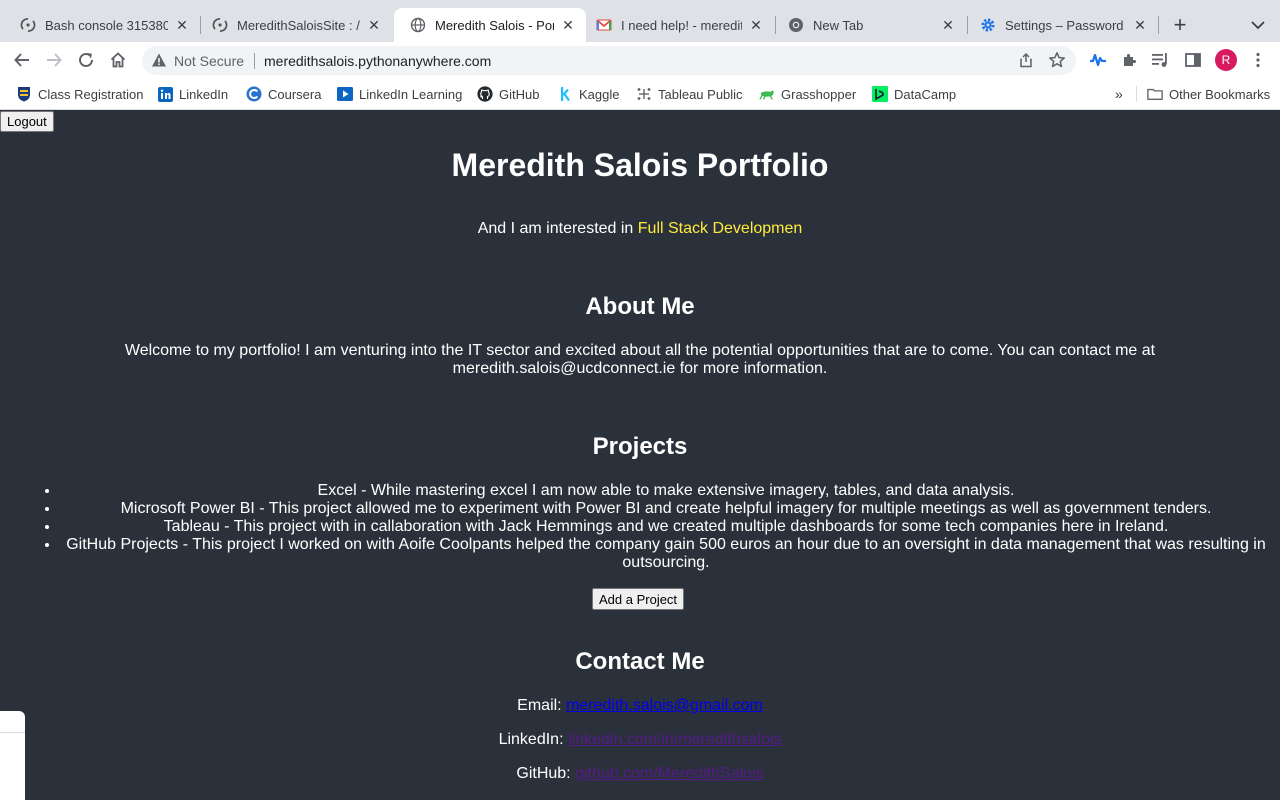 The height and width of the screenshot is (800, 1280). Describe the element at coordinates (640, 165) in the screenshot. I see `page-title: Meredith Salois Portfolio` at that location.